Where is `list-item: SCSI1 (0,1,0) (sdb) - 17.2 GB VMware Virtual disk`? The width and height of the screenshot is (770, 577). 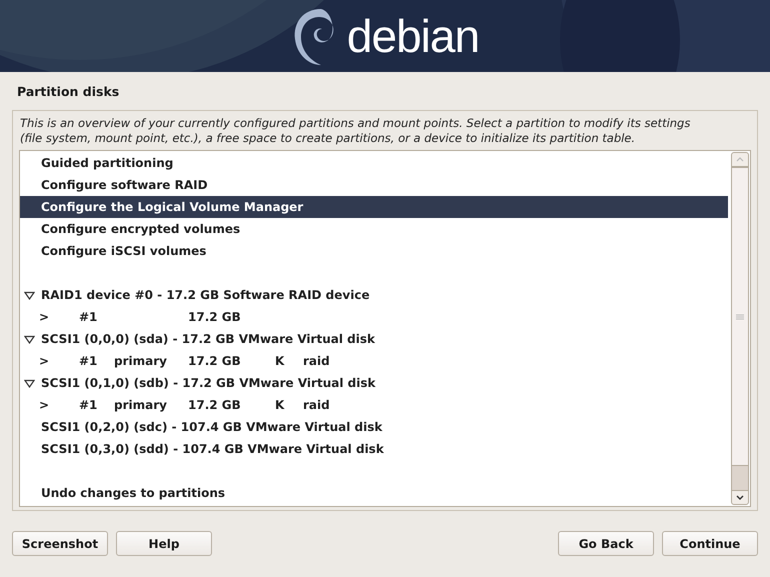 list-item: SCSI1 (0,1,0) (sdb) - 17.2 GB VMware Virtual disk is located at coordinates (208, 383).